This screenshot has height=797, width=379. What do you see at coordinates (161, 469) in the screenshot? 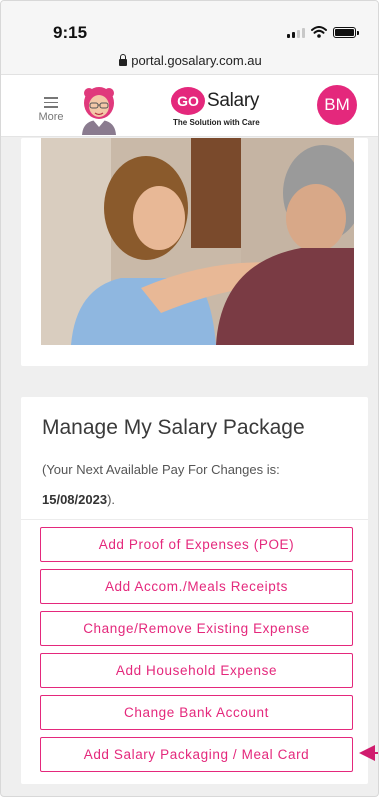
I see `next-pay-note-prefix: (Your Next Available Pay For Changes is:` at bounding box center [161, 469].